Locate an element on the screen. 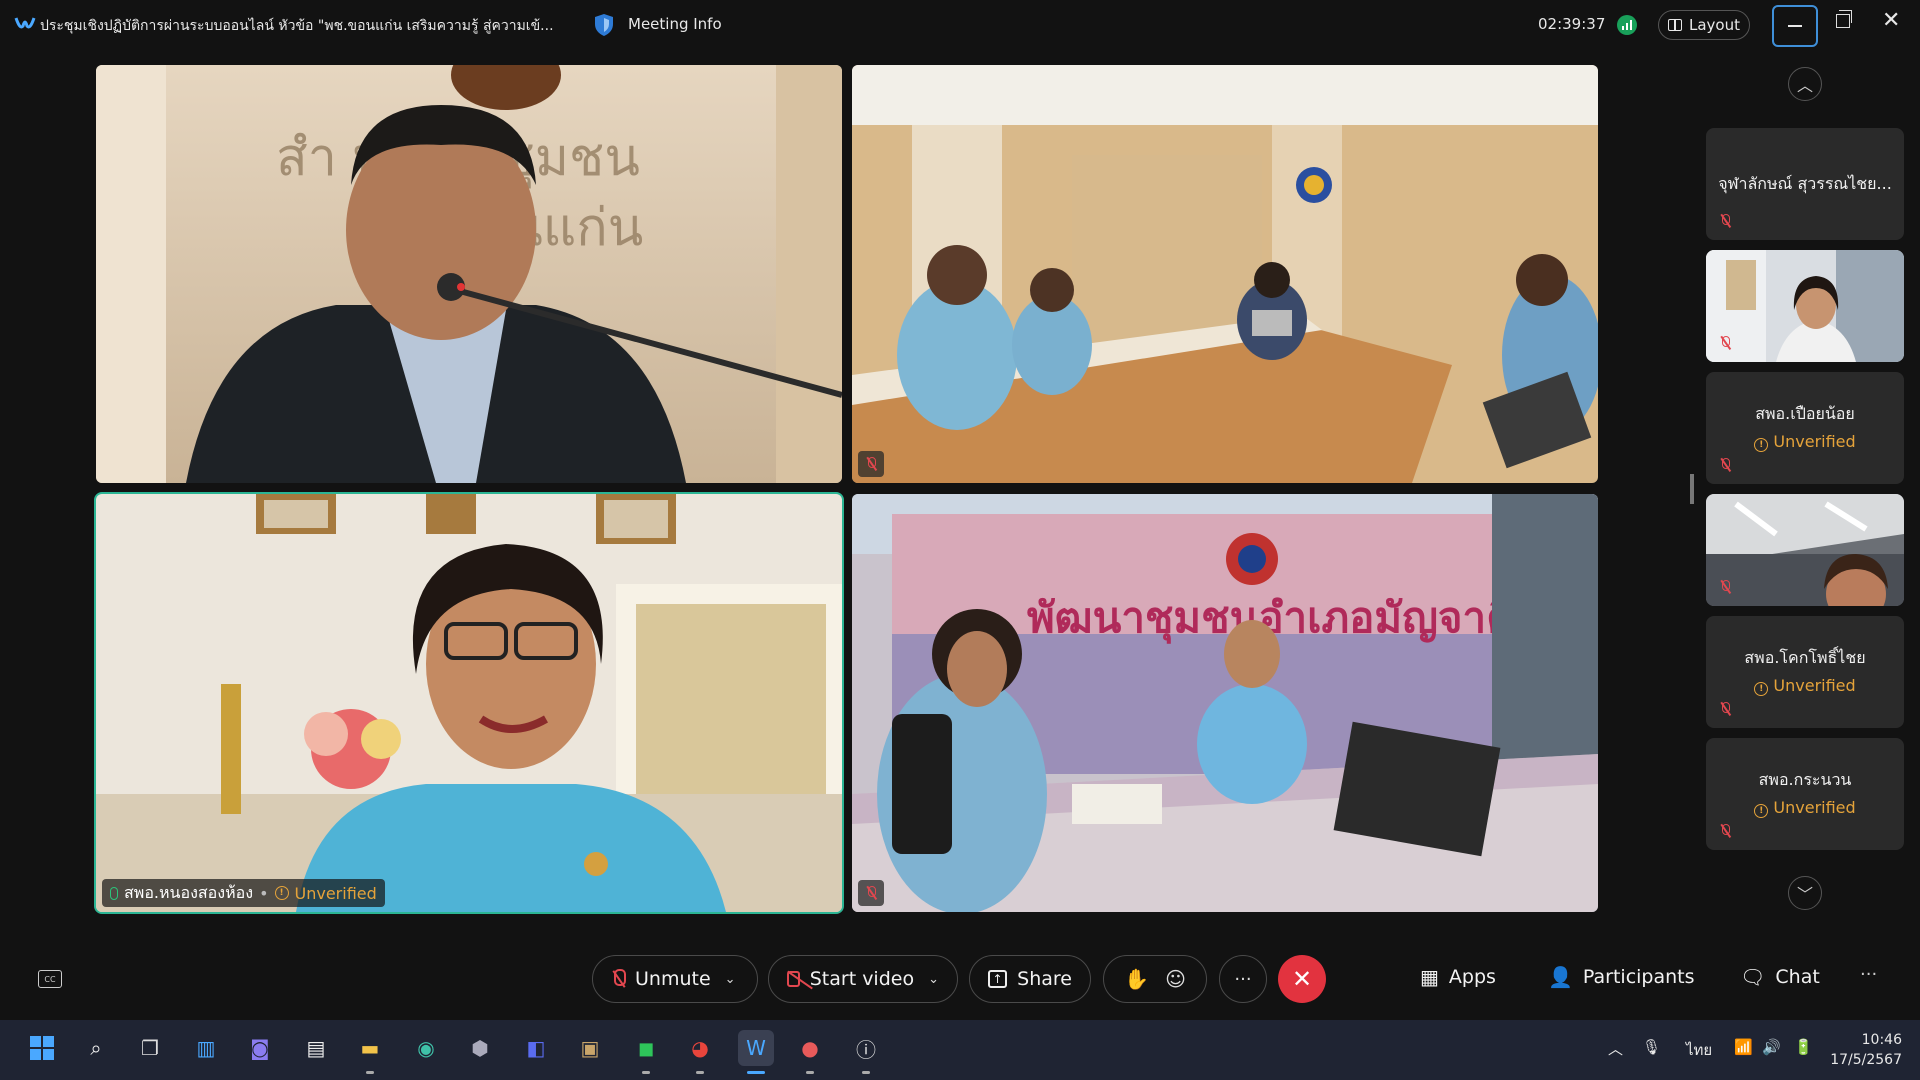 This screenshot has height=1080, width=1920. share-button: ↑ Share is located at coordinates (1030, 979).